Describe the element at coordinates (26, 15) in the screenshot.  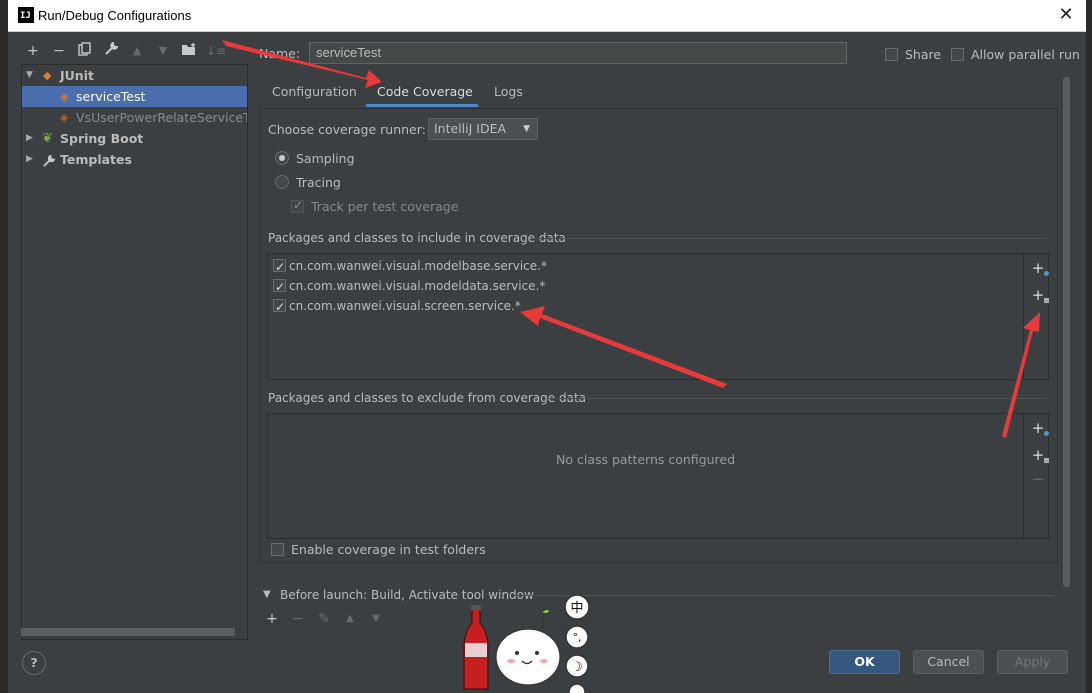
I see `intellij-logo-icon: IJ` at that location.